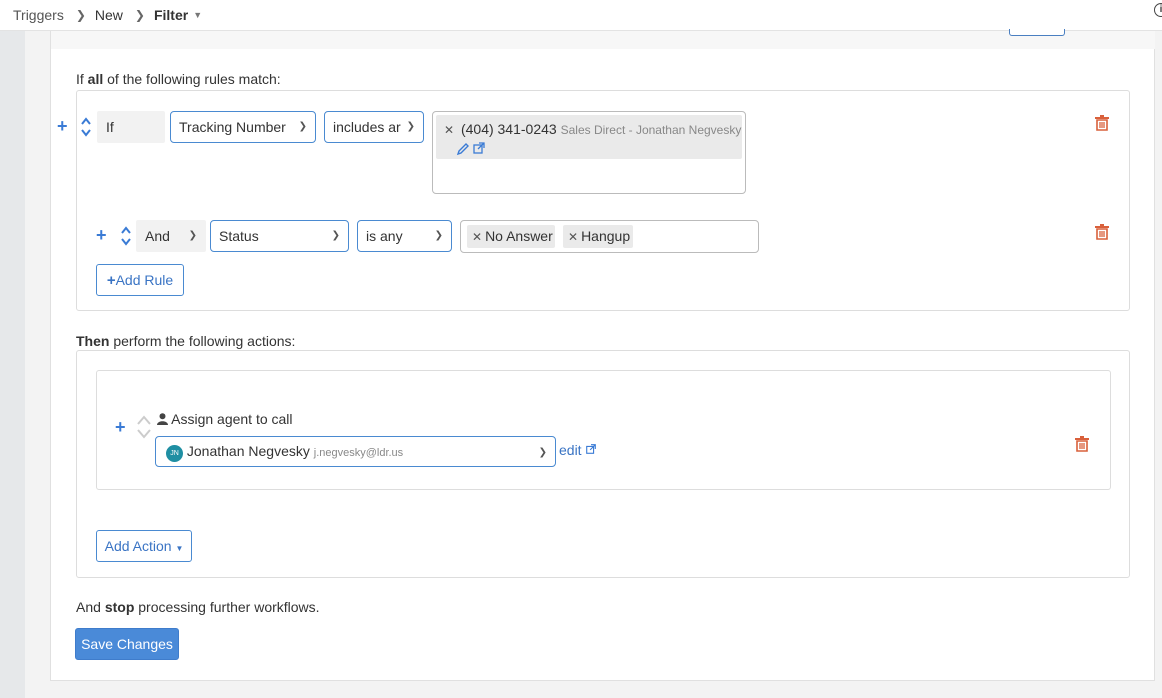 The width and height of the screenshot is (1162, 698). What do you see at coordinates (404, 236) in the screenshot?
I see `rule-operator-select: is any ❯` at bounding box center [404, 236].